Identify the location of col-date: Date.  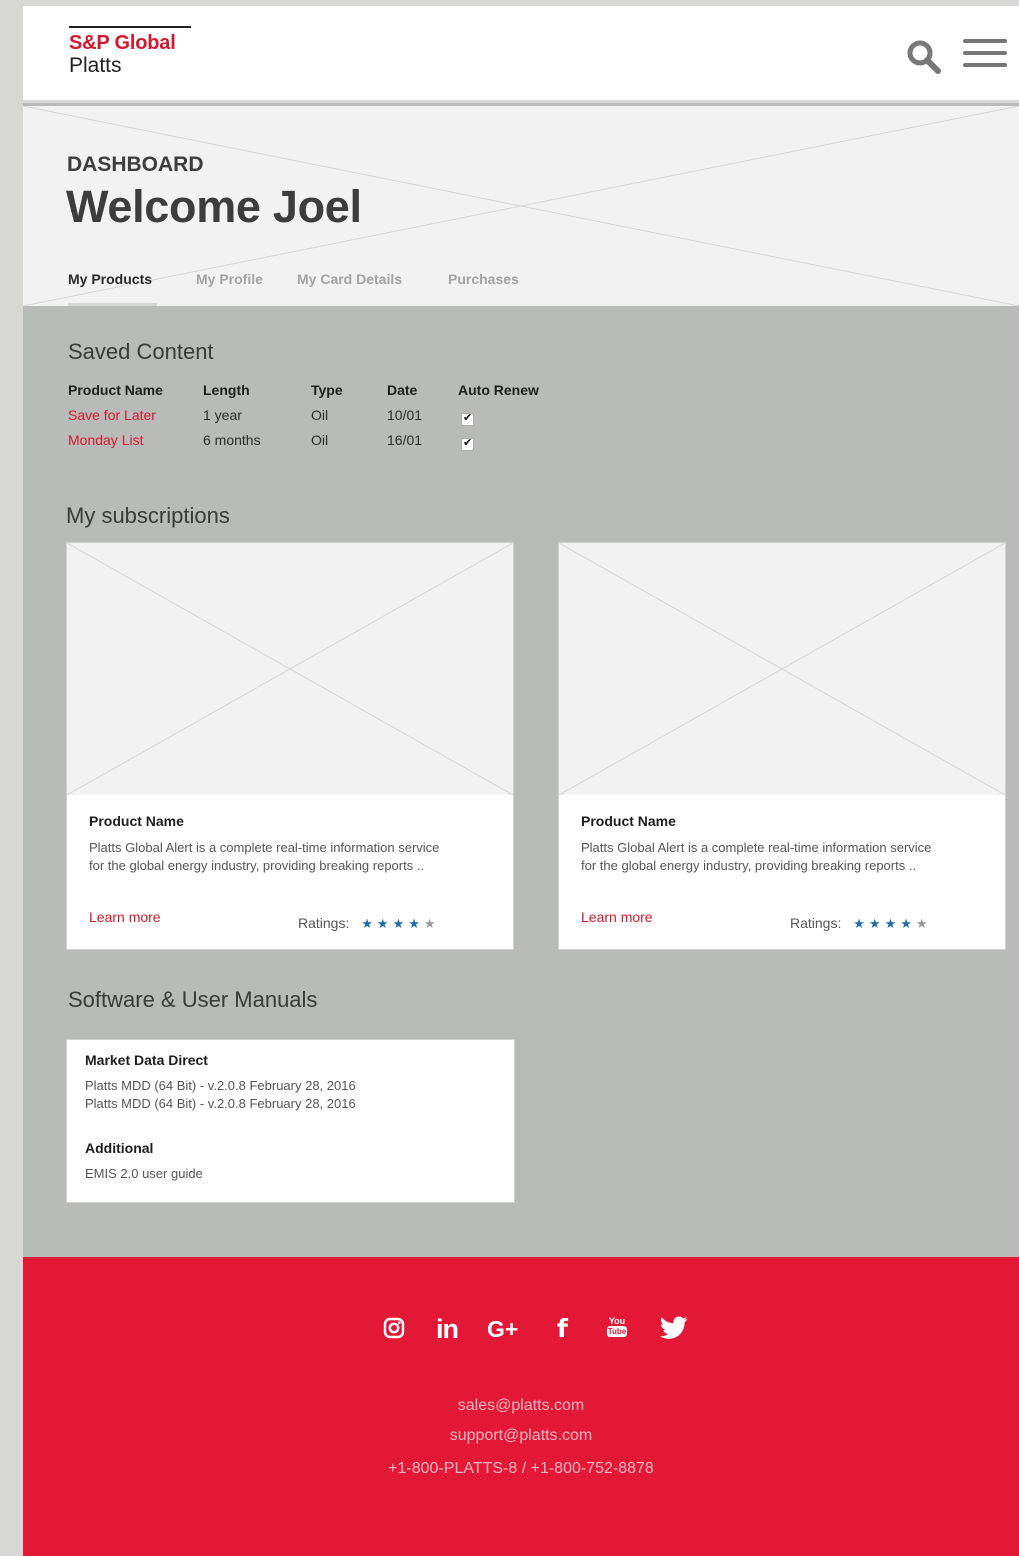
(402, 390).